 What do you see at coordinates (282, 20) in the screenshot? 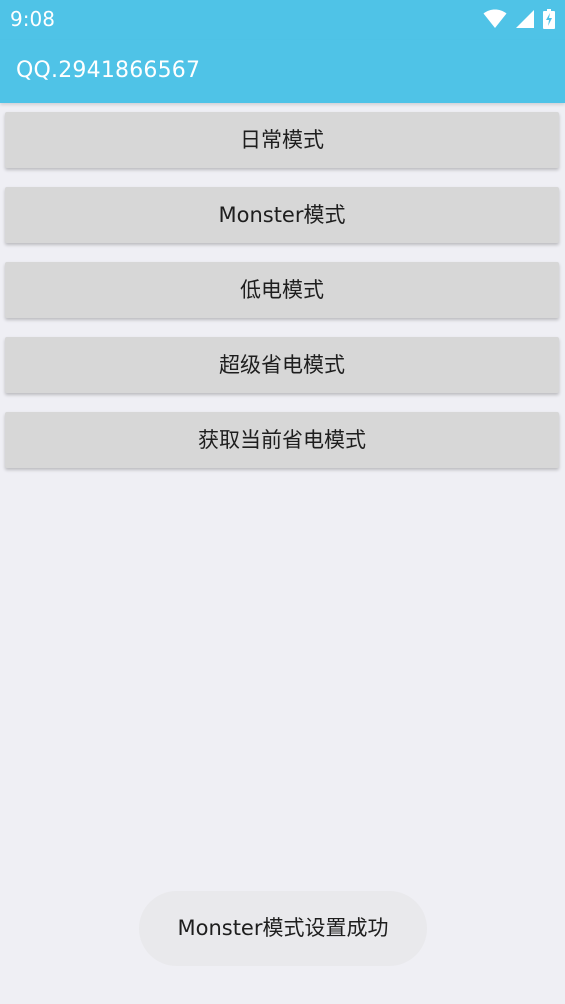
I see `status-bar: 9:08` at bounding box center [282, 20].